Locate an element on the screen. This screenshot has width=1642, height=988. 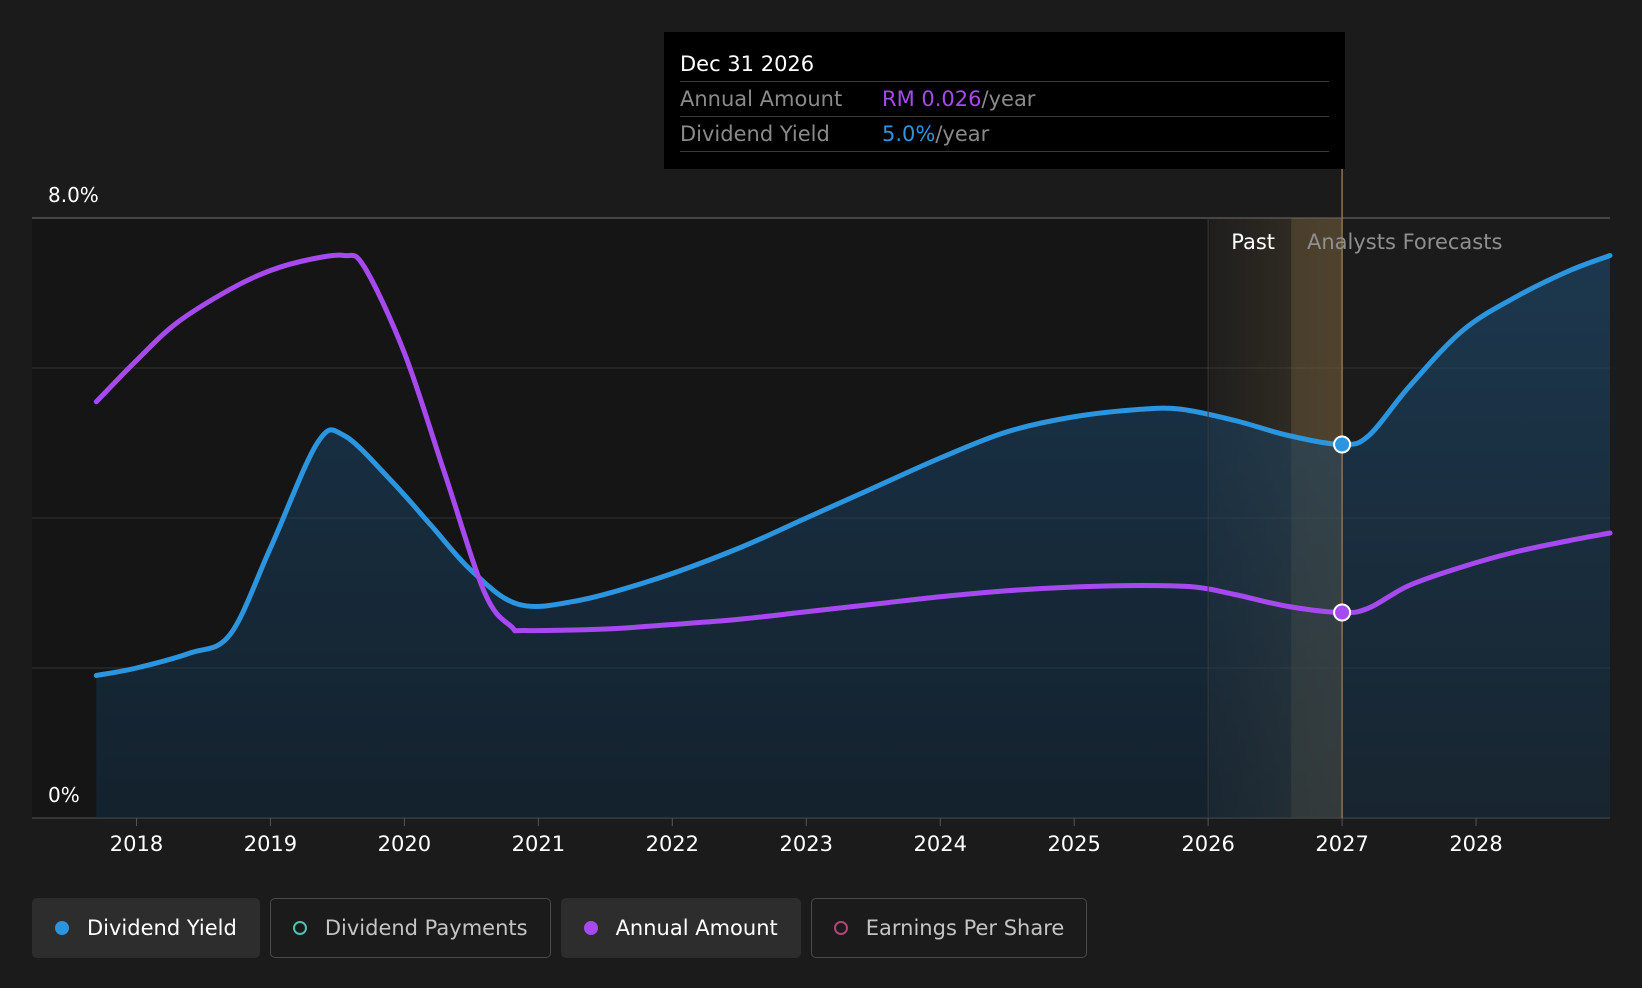
y-axis-label-top: 8.0% is located at coordinates (73, 195).